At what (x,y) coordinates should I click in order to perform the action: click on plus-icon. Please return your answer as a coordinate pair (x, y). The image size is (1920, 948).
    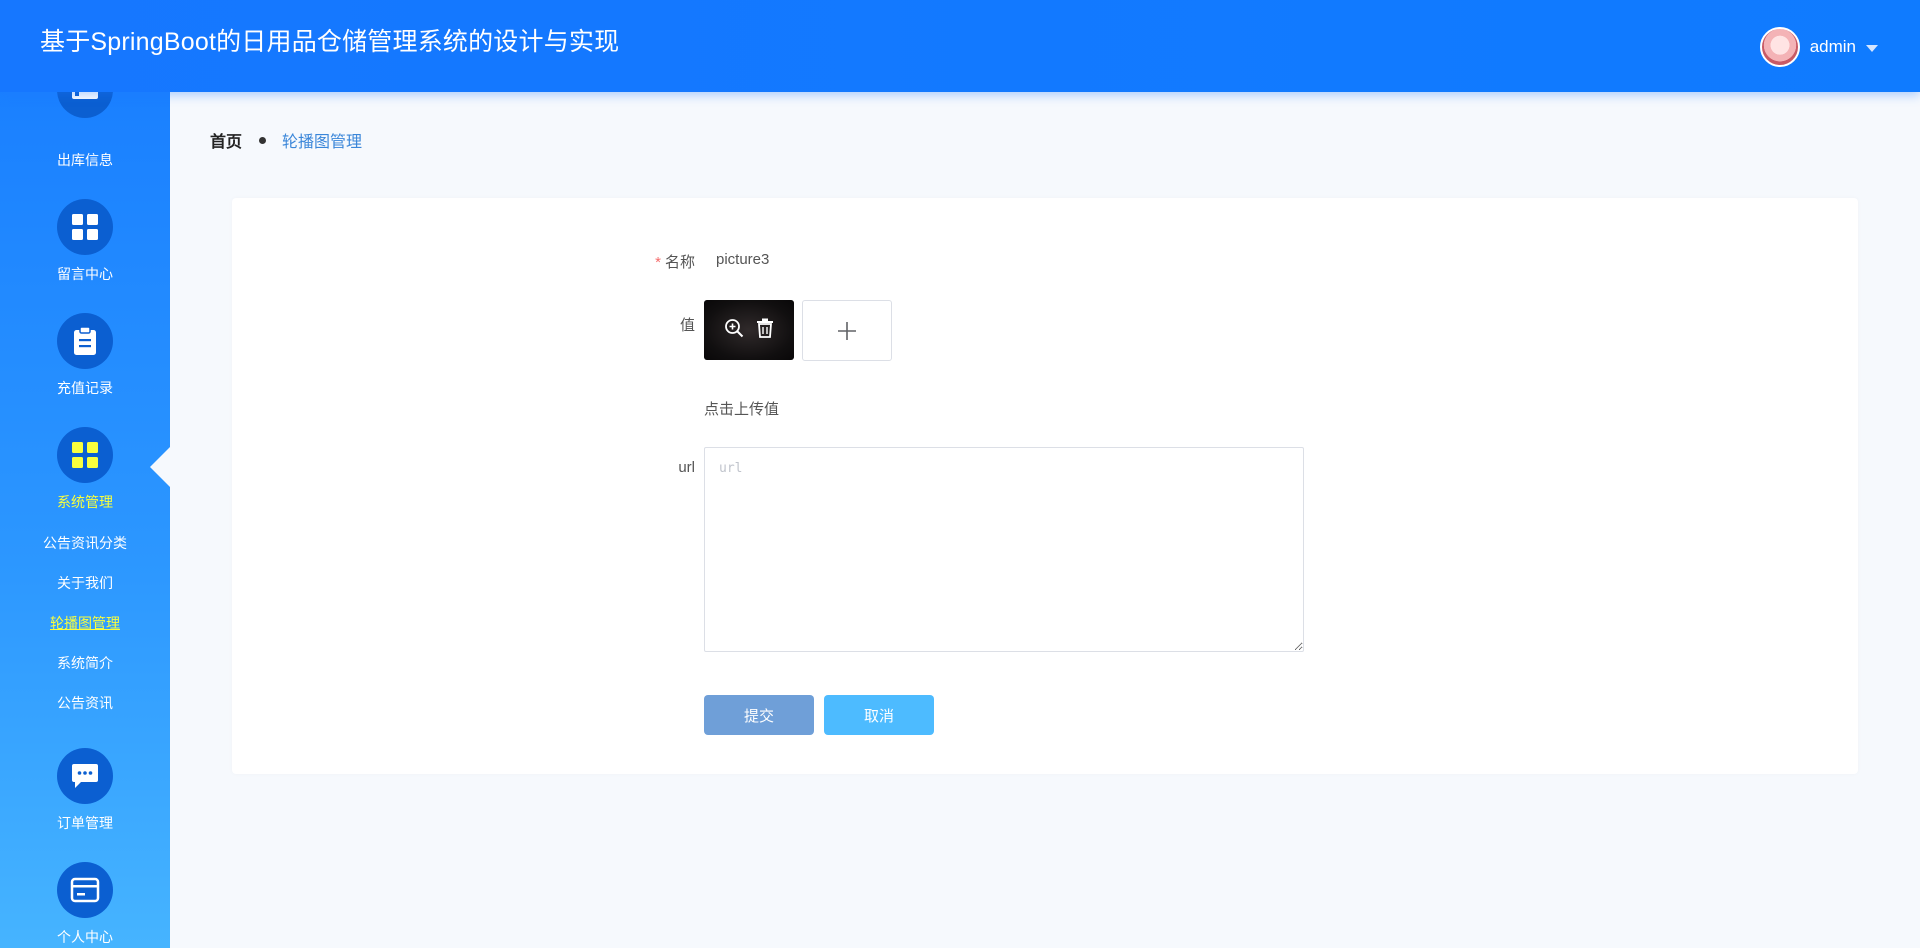
    Looking at the image, I should click on (847, 330).